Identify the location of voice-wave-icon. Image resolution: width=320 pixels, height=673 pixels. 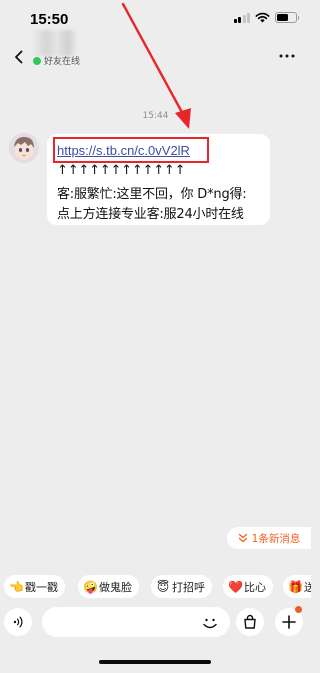
(18, 622).